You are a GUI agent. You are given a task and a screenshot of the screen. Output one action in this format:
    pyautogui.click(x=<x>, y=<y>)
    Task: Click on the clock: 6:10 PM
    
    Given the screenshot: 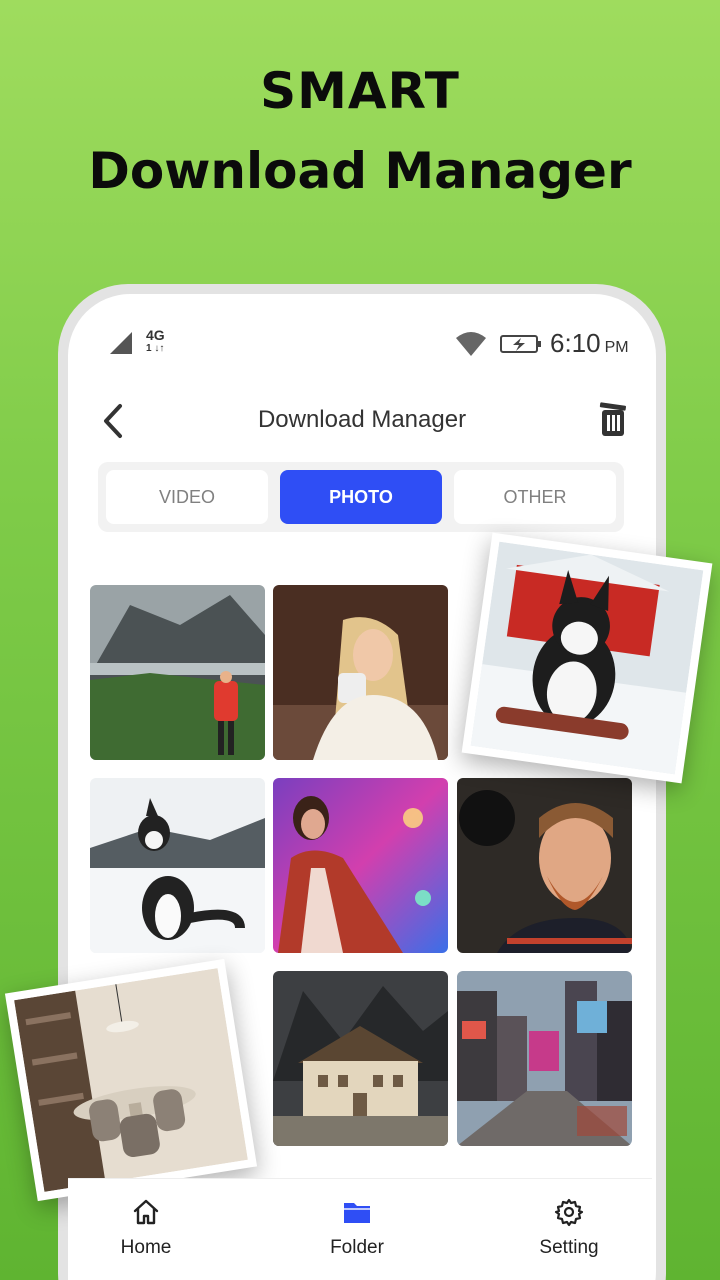 What is the action you would take?
    pyautogui.click(x=589, y=343)
    